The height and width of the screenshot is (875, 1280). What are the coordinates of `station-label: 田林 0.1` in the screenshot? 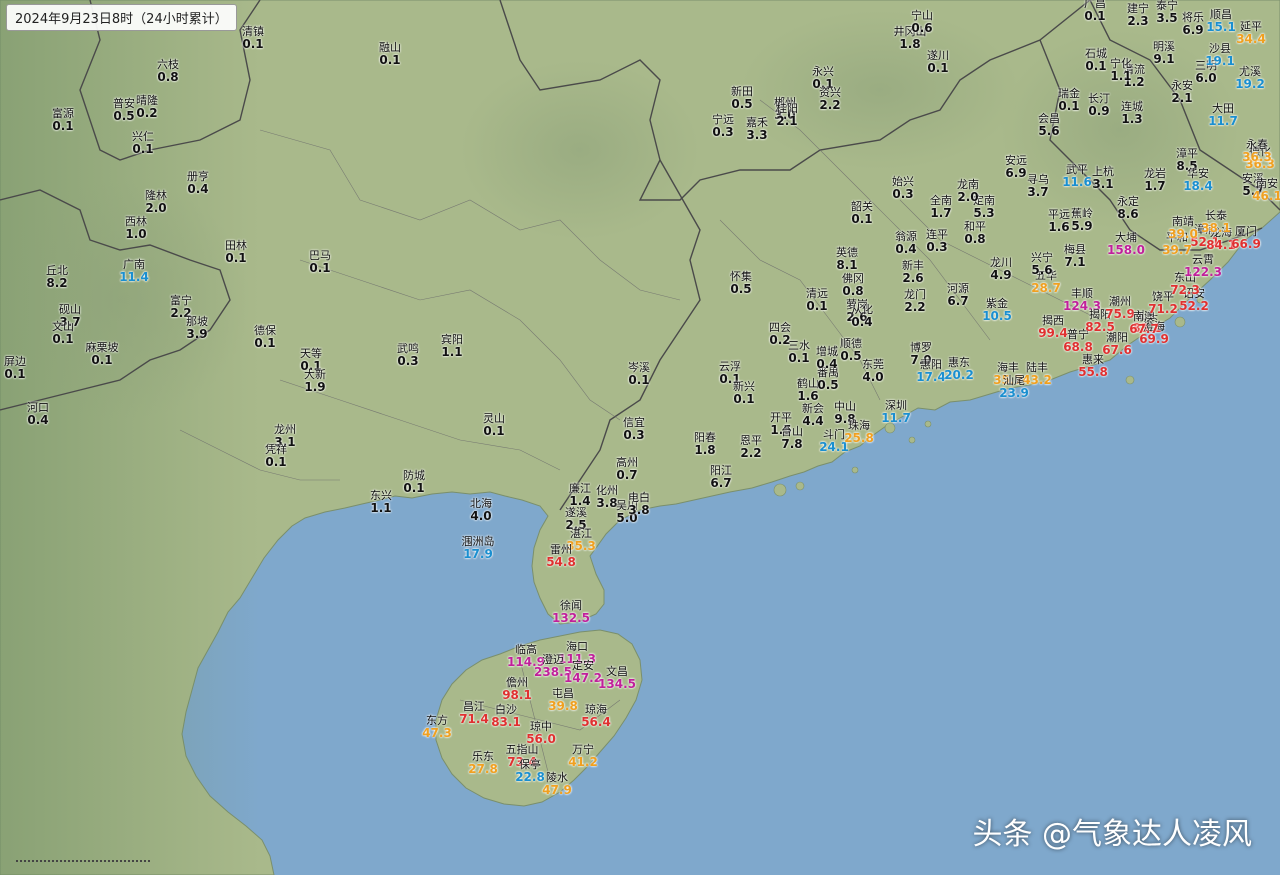 It's located at (236, 252).